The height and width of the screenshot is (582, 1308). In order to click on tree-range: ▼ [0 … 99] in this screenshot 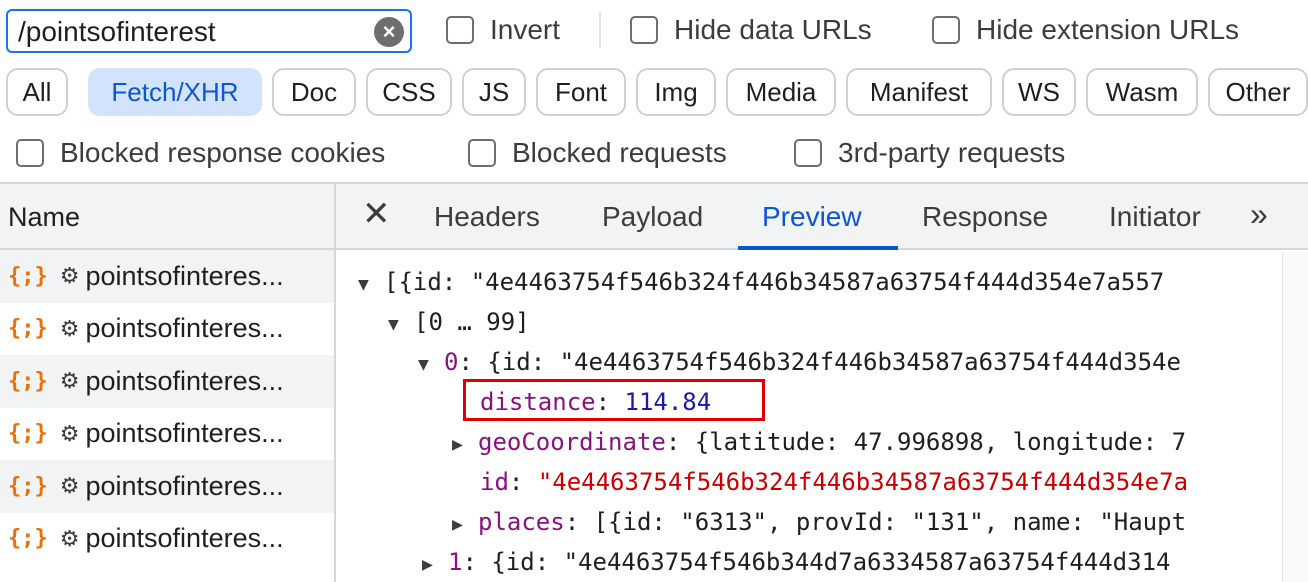, I will do `click(459, 322)`.